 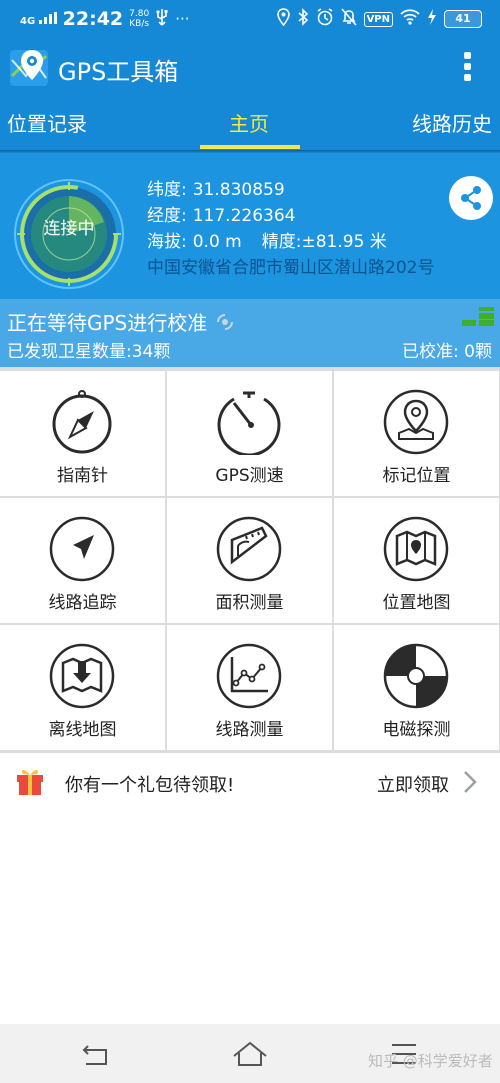 What do you see at coordinates (28, 21) in the screenshot?
I see `network-type: 4G` at bounding box center [28, 21].